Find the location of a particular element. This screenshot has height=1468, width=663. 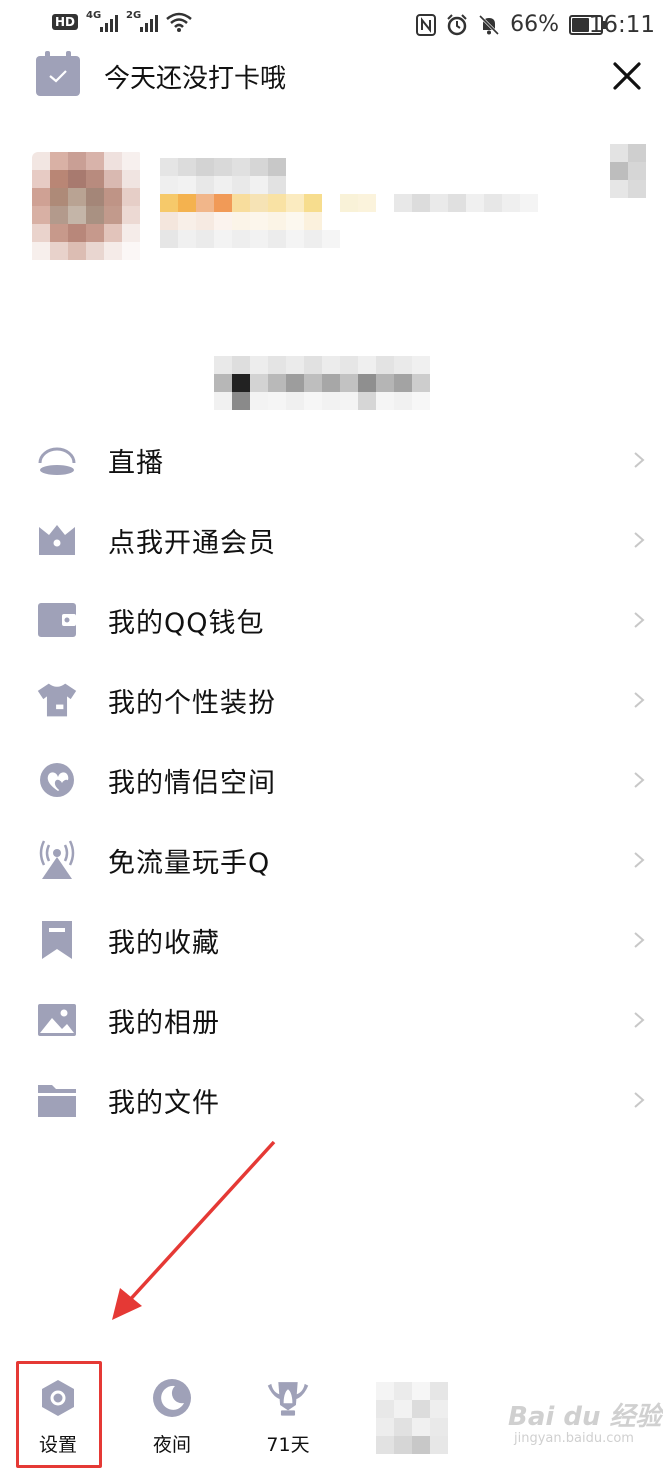

menu-label: 我的QQ钱包 is located at coordinates (186, 623).